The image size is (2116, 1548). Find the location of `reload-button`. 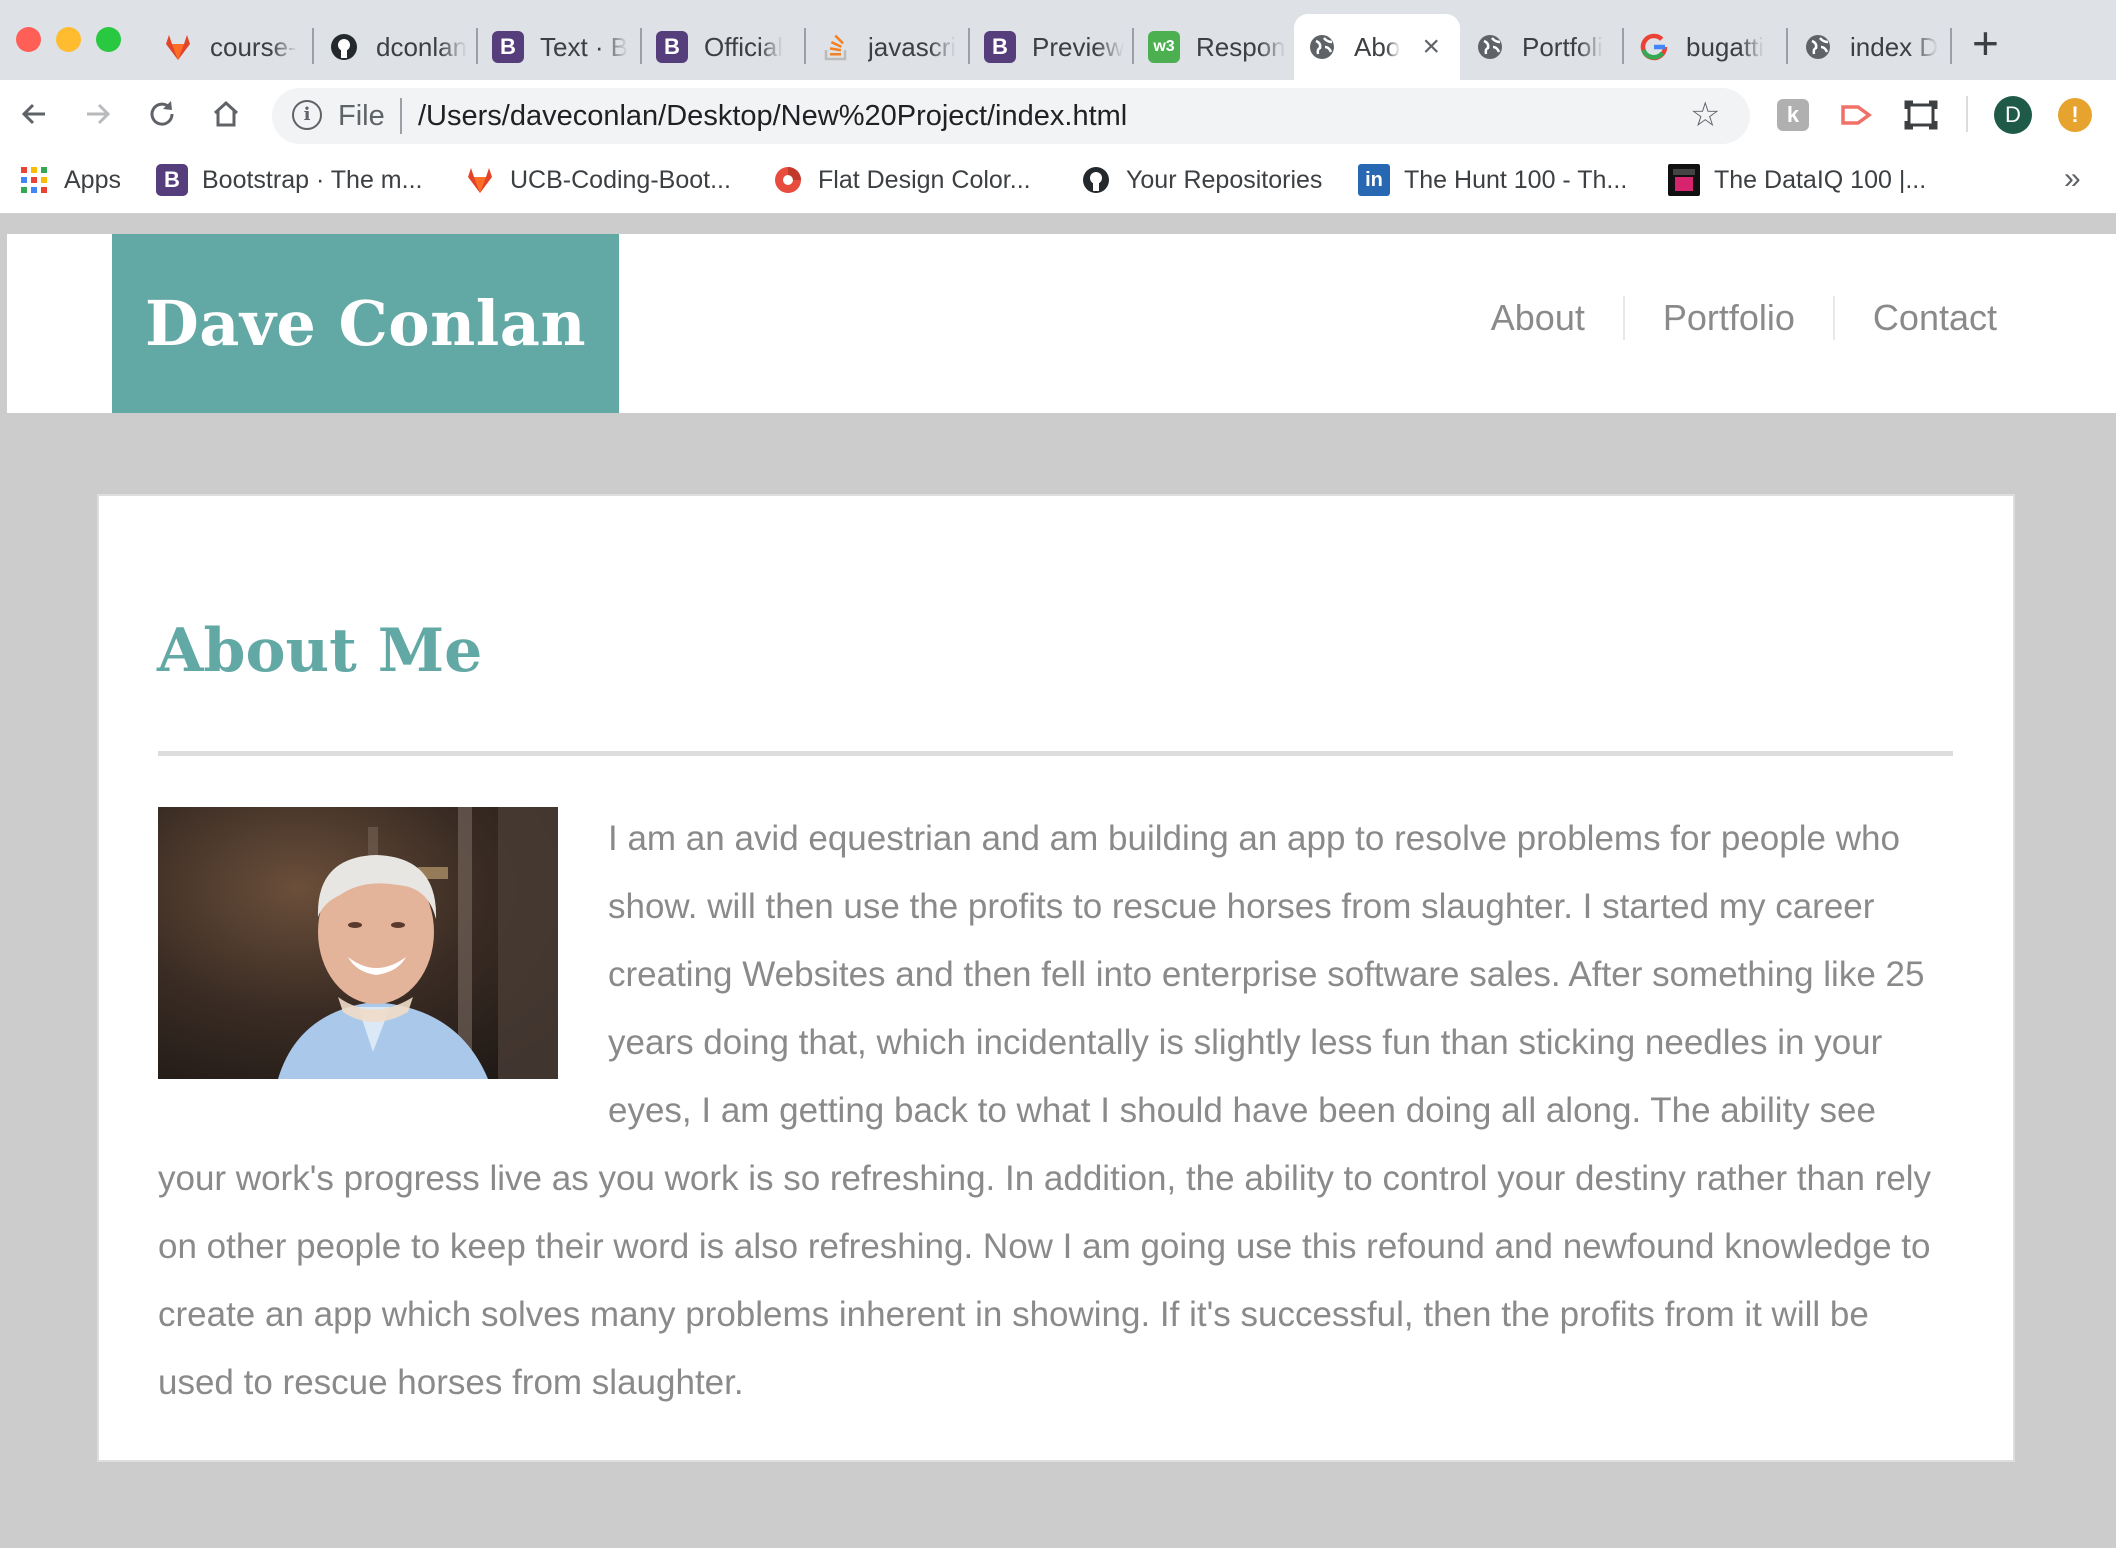

reload-button is located at coordinates (162, 114).